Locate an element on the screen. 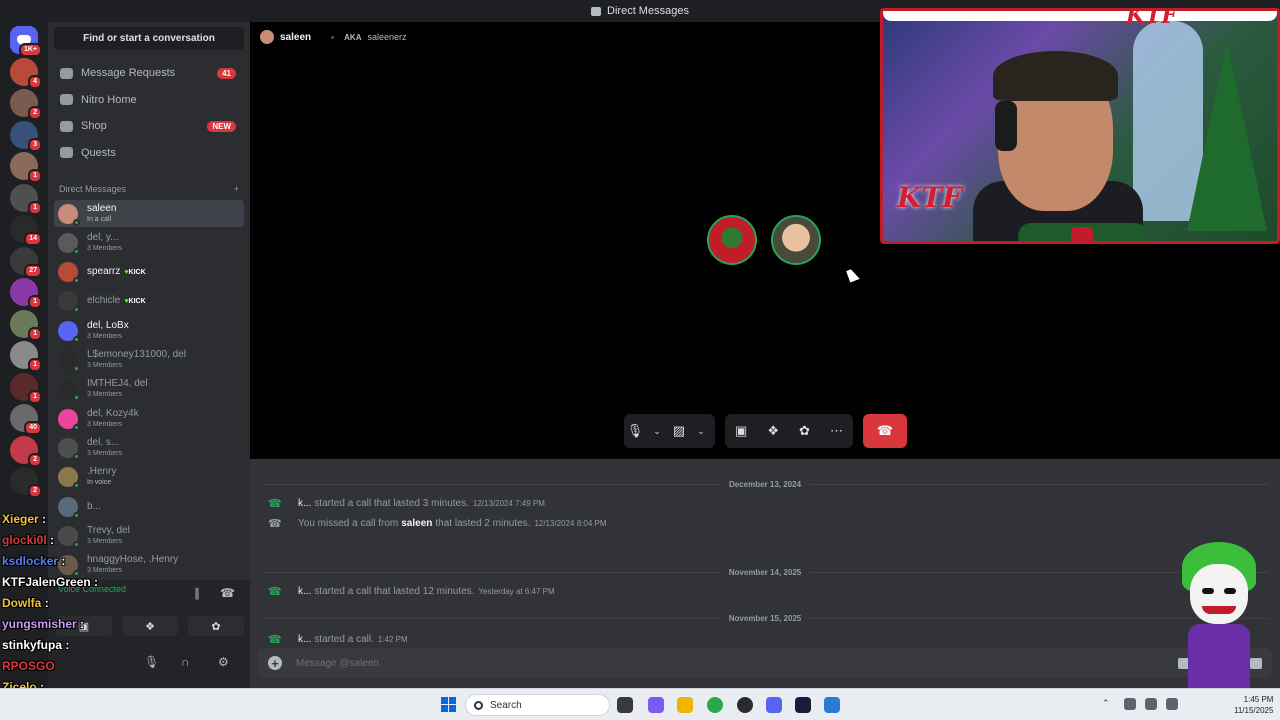 This screenshot has height=720, width=1280. unread-badge: 14 is located at coordinates (33, 239).